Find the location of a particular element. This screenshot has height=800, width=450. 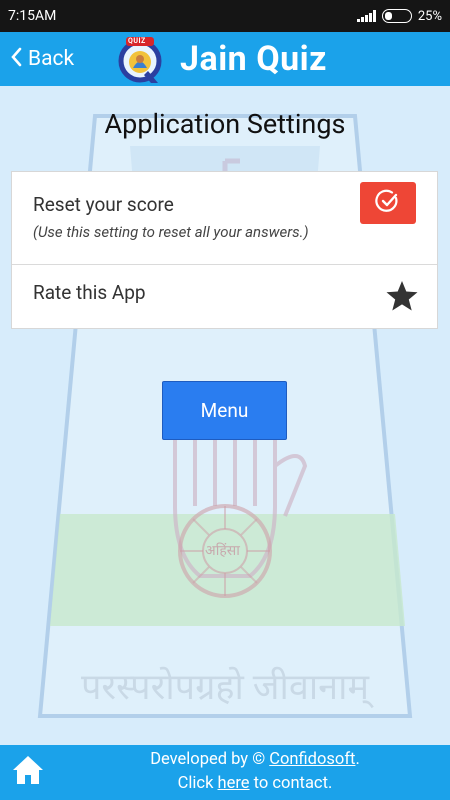

signal-icon is located at coordinates (366, 16).